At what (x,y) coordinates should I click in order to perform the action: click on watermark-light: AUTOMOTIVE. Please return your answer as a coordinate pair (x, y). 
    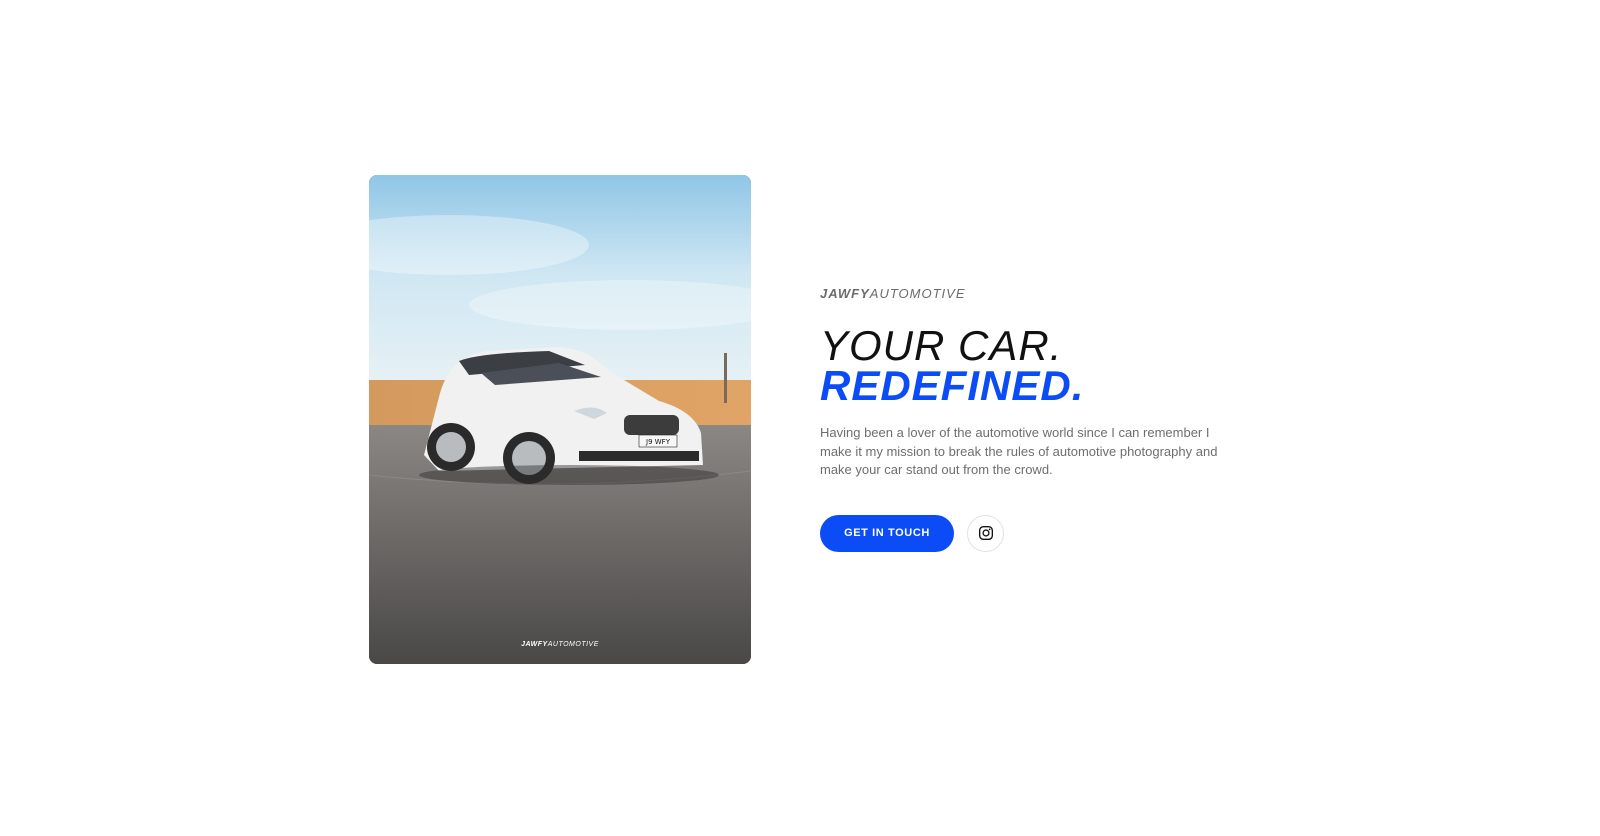
    Looking at the image, I should click on (573, 644).